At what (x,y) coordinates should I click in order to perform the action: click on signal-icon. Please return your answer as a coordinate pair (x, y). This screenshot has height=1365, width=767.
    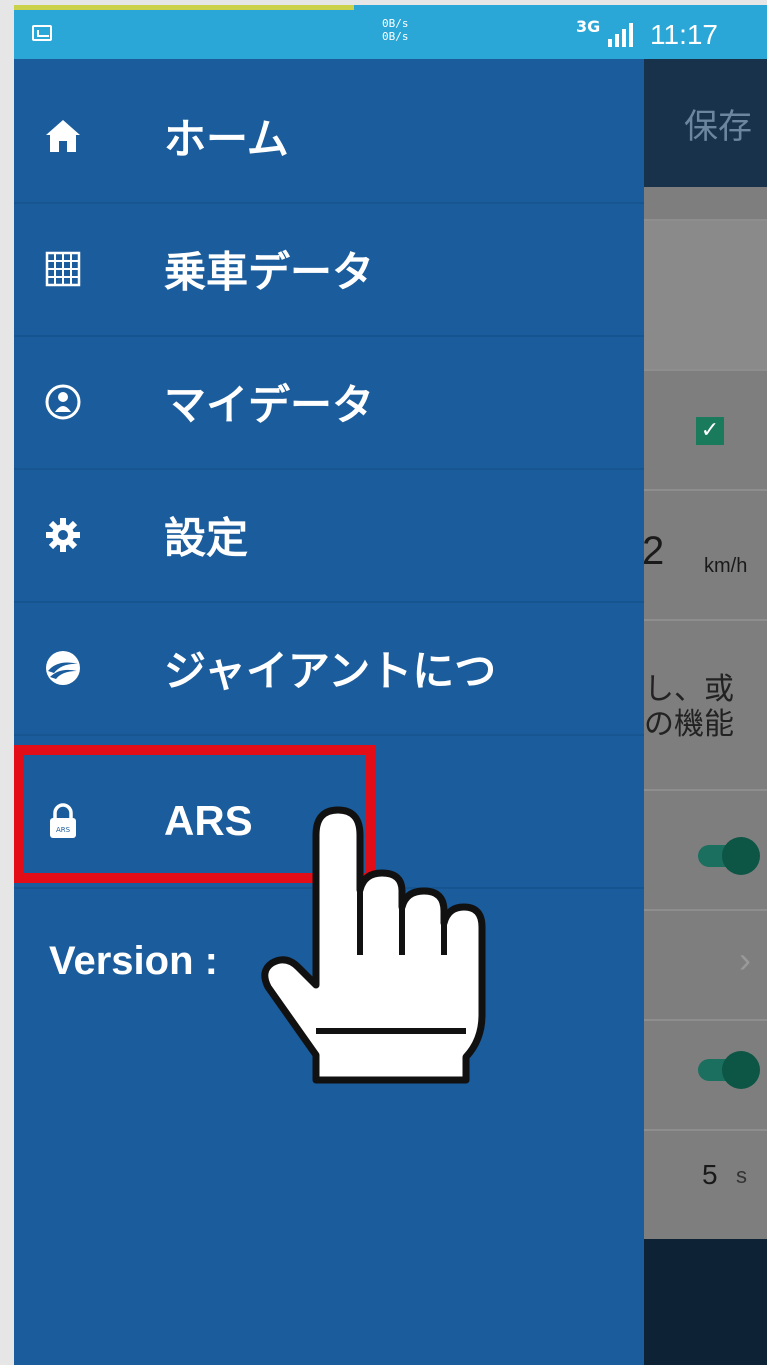
    Looking at the image, I should click on (620, 35).